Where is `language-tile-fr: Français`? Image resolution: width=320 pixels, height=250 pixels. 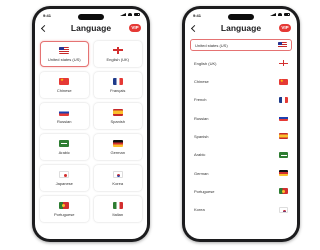
language-tile-fr: Français is located at coordinates (117, 85).